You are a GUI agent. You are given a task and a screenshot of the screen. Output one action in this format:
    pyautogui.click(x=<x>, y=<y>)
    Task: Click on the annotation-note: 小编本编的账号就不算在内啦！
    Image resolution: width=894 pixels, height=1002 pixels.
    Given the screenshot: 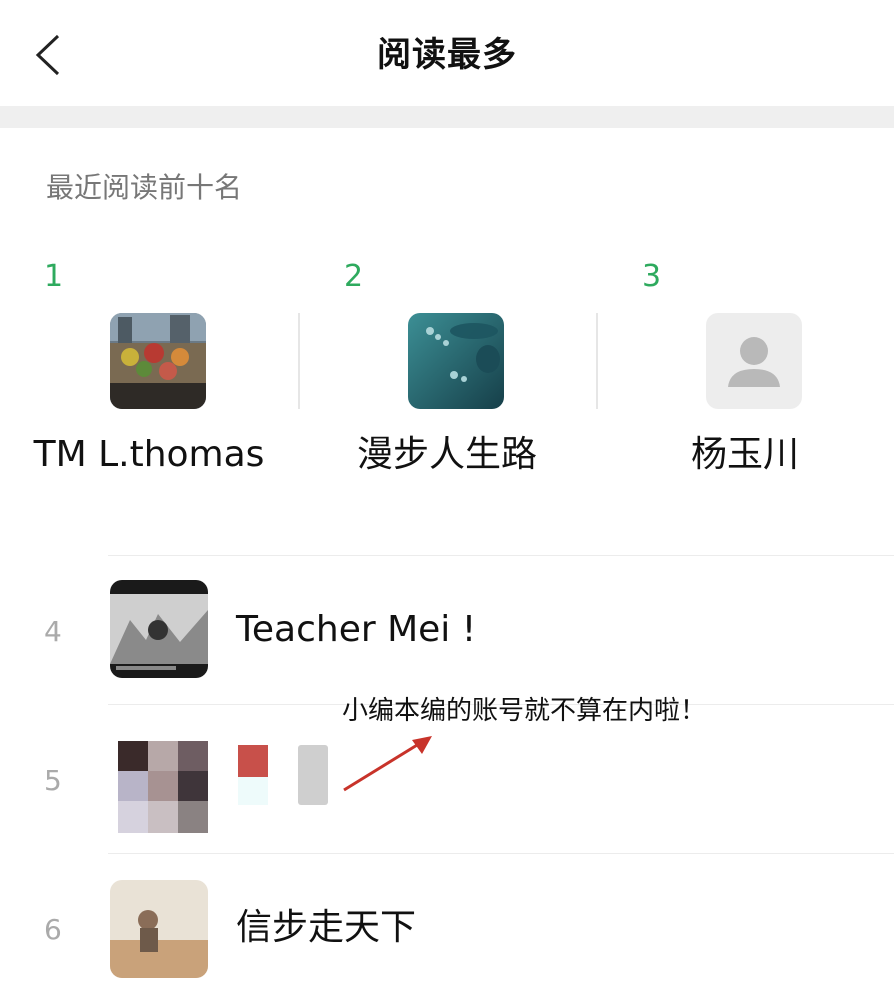 What is the action you would take?
    pyautogui.click(x=524, y=711)
    